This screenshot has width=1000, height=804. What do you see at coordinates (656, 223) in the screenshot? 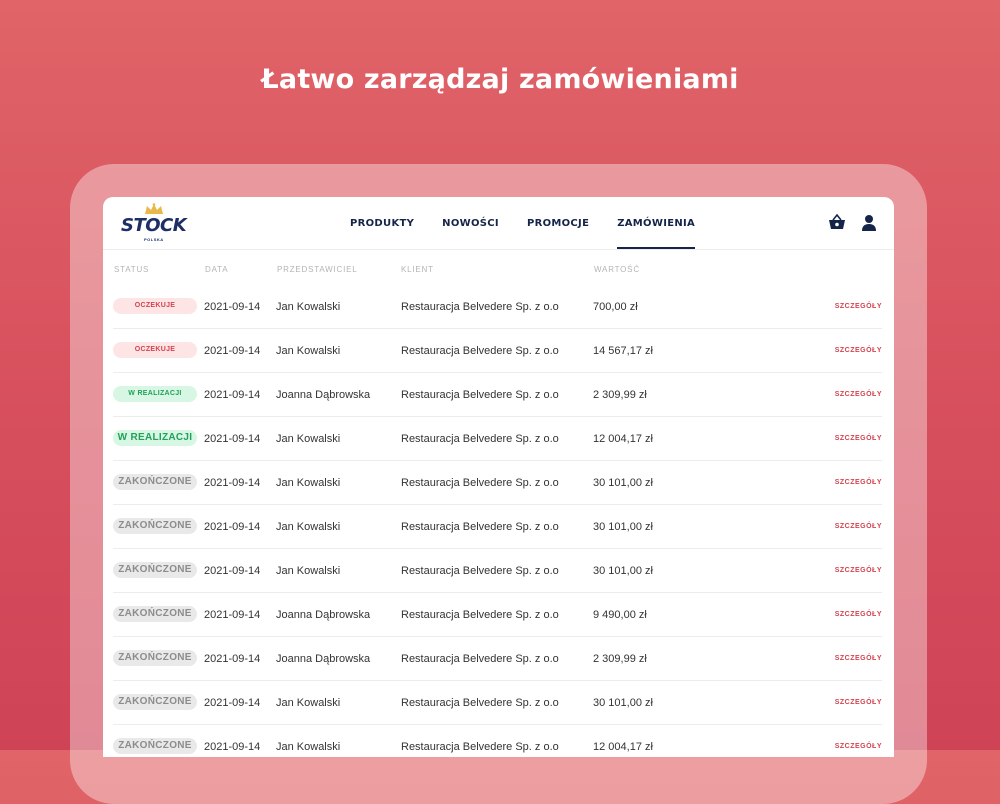
I see `nav-item-zamowienia: ZAMÓWIENIA` at bounding box center [656, 223].